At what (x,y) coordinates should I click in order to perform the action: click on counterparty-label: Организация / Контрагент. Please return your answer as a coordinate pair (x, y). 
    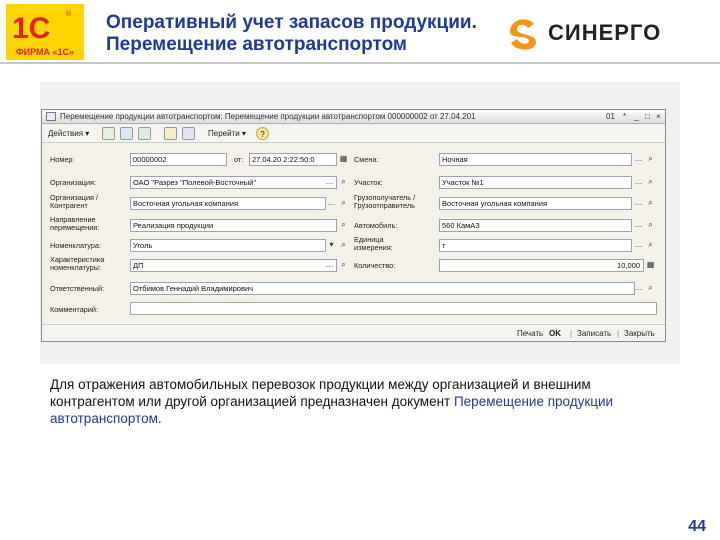
    Looking at the image, I should click on (74, 201).